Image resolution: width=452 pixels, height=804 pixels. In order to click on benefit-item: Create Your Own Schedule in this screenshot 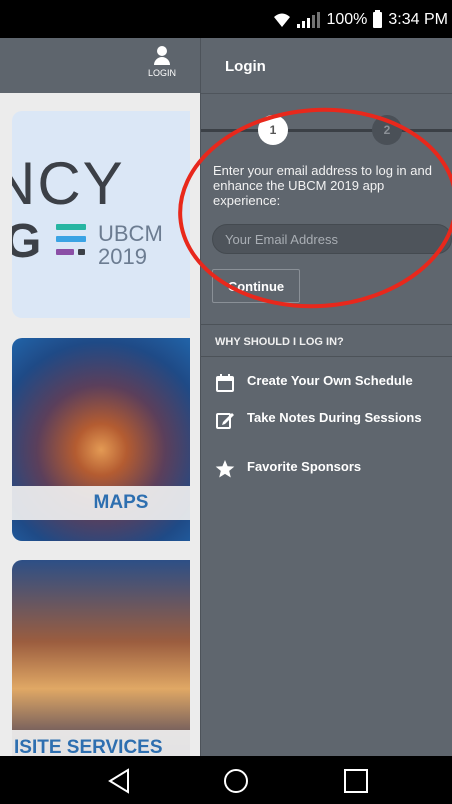, I will do `click(332, 383)`.